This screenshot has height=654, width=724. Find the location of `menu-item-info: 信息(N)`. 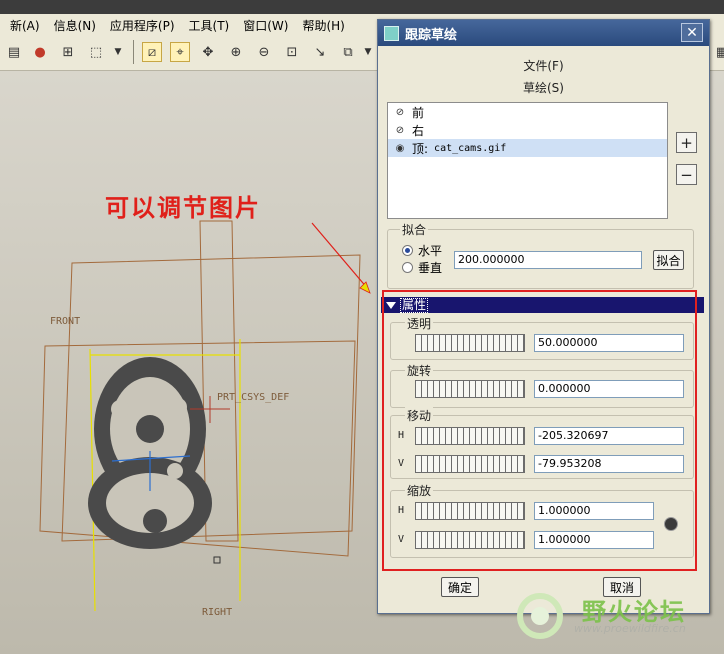

menu-item-info: 信息(N) is located at coordinates (75, 25).